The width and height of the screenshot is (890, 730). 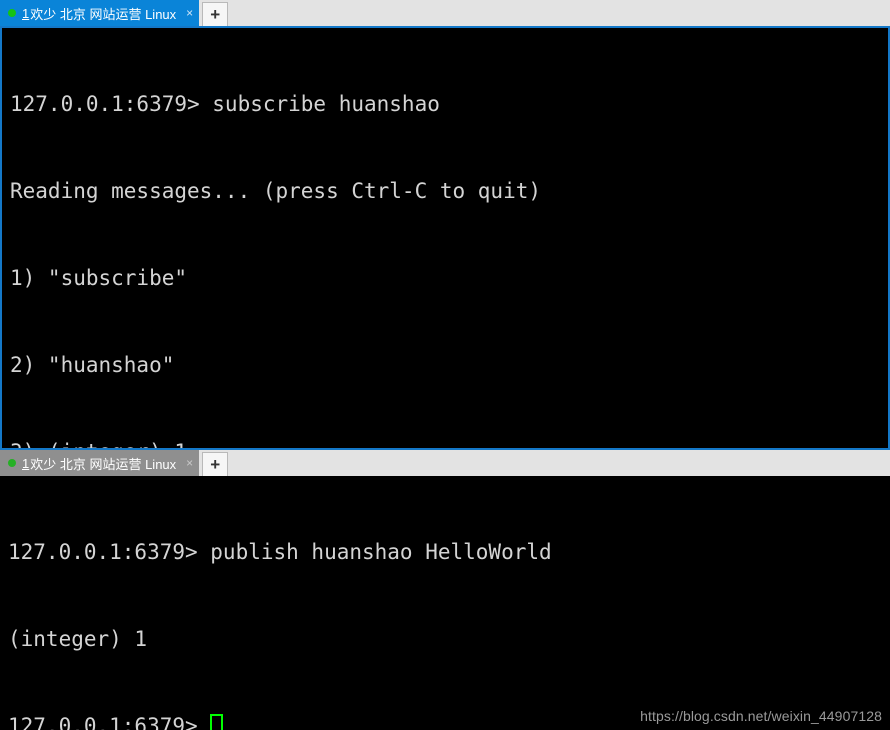 I want to click on tabbar-publisher: 1 欢少 北京 网站运营 Linux × +, so click(x=445, y=463).